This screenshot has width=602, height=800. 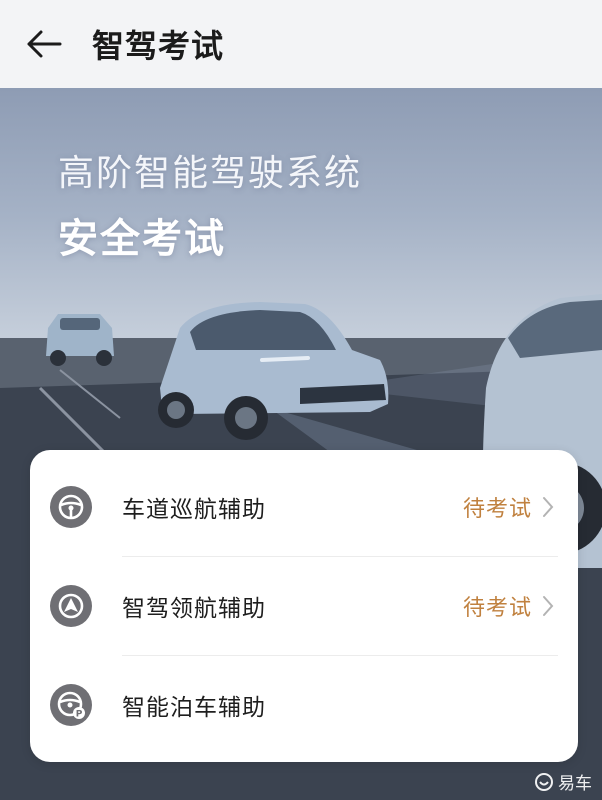 I want to click on navigation-arrow-icon, so click(x=71, y=606).